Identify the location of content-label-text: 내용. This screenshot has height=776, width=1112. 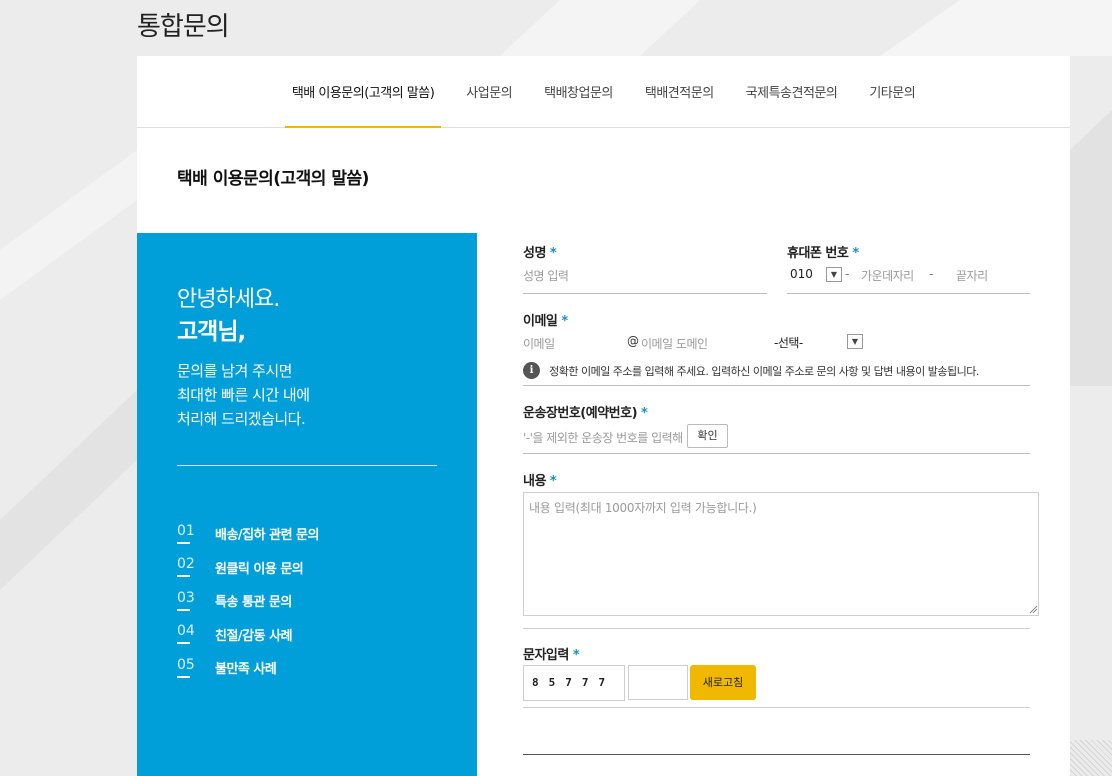
(534, 481).